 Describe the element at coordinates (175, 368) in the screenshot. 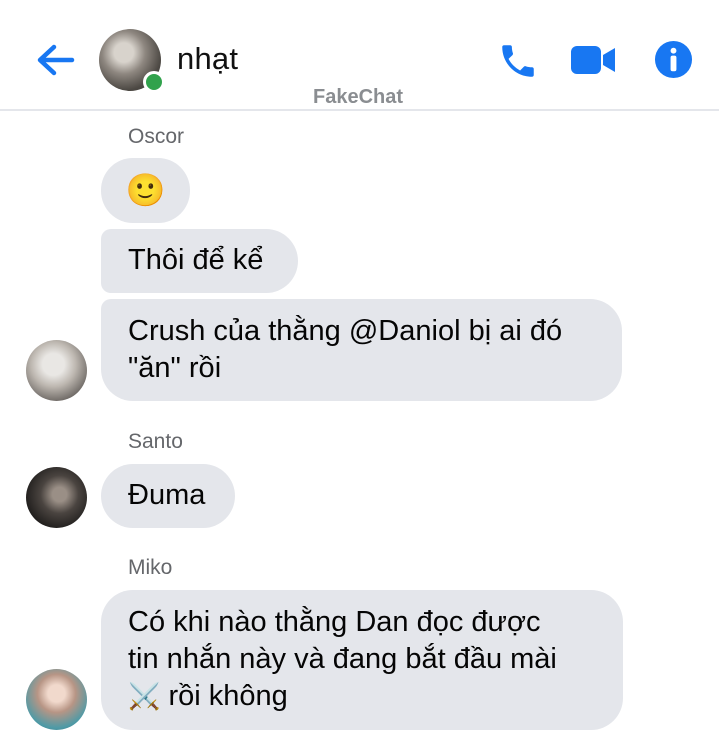

I see `message-text-line: "ăn" rồi` at that location.